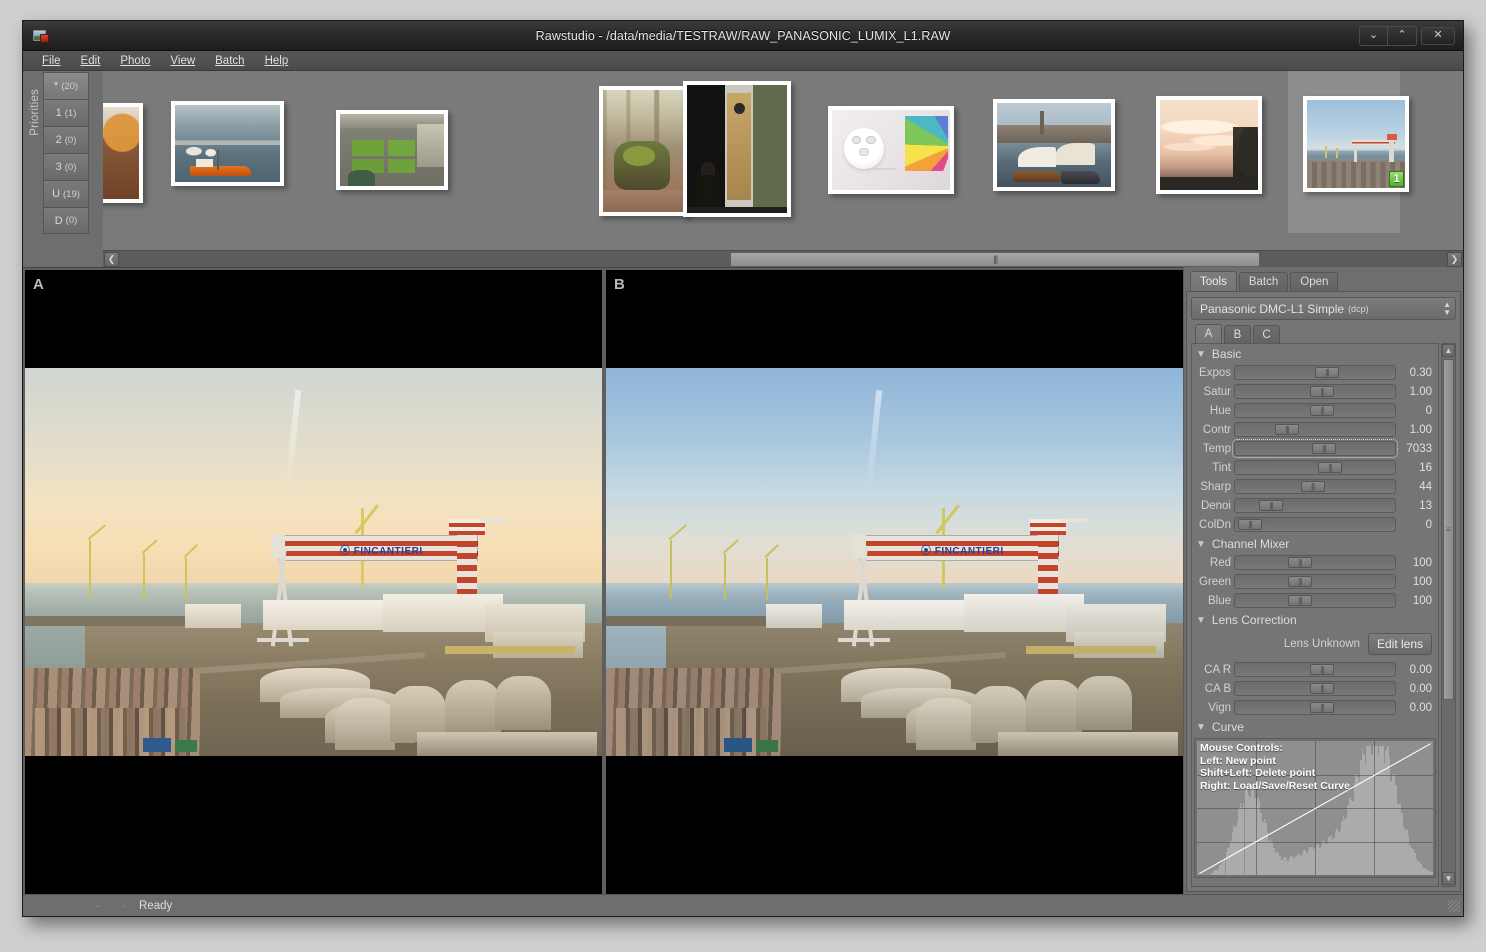 The height and width of the screenshot is (952, 1486). I want to click on slider-knob-temperature: |||, so click(1323, 448).